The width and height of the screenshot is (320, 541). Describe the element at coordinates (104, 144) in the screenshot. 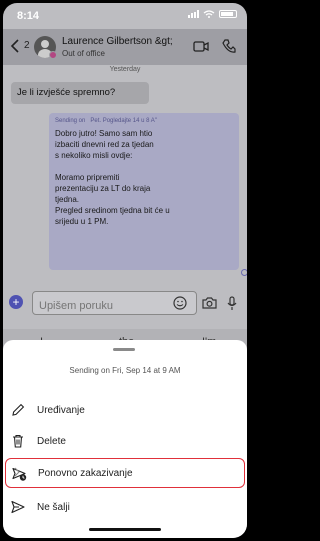

I see `message-line: izbaciti dnevni red za tjedan` at that location.